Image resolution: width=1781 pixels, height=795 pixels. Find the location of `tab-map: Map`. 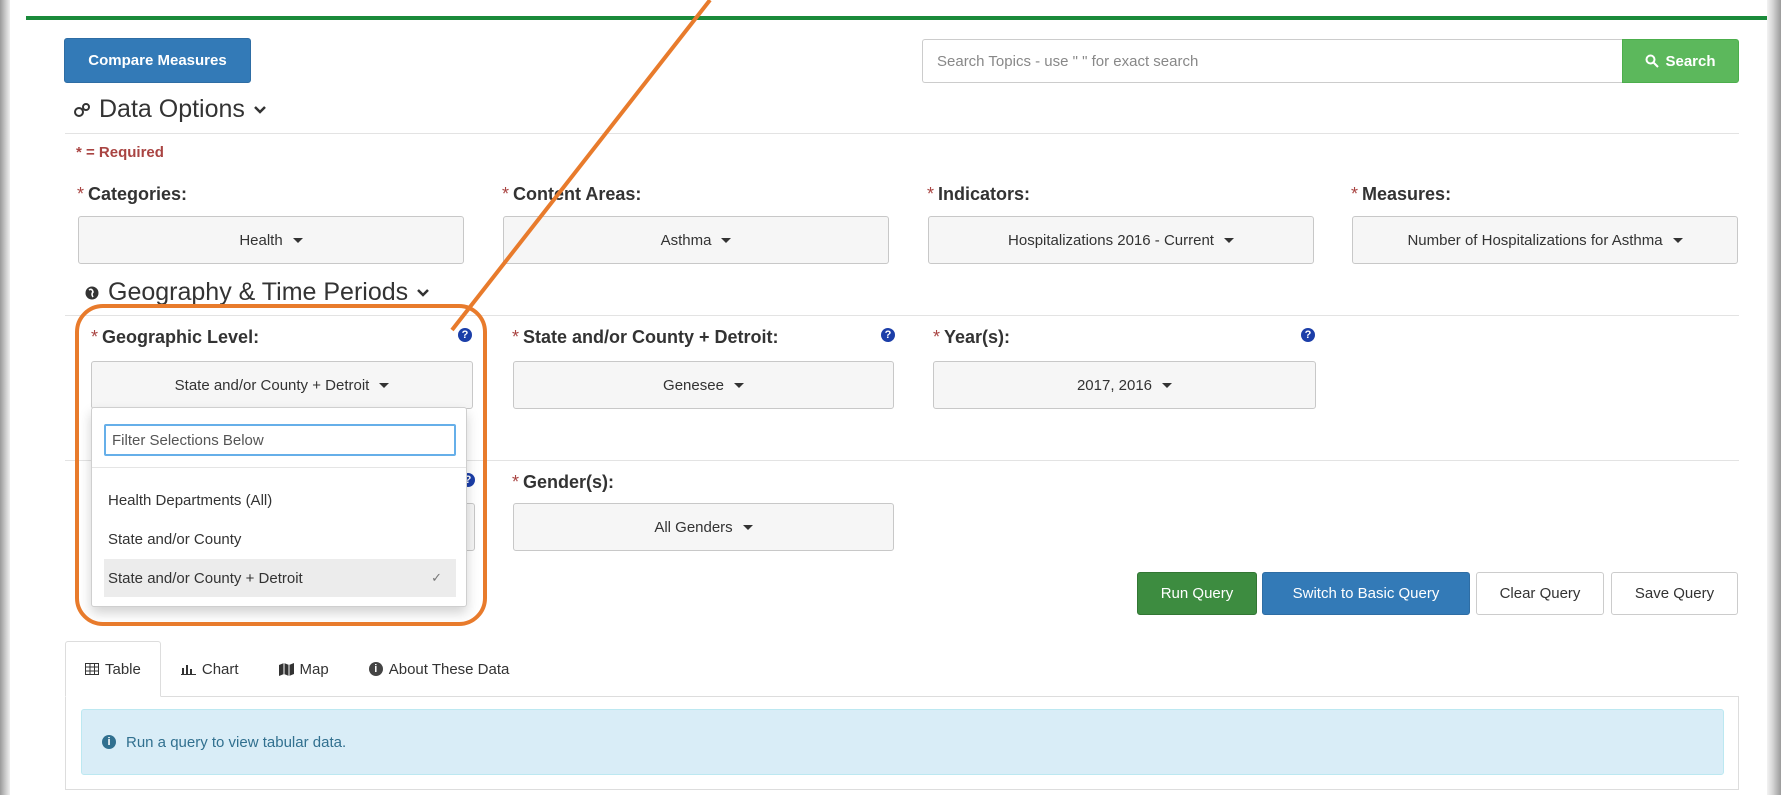

tab-map: Map is located at coordinates (304, 669).